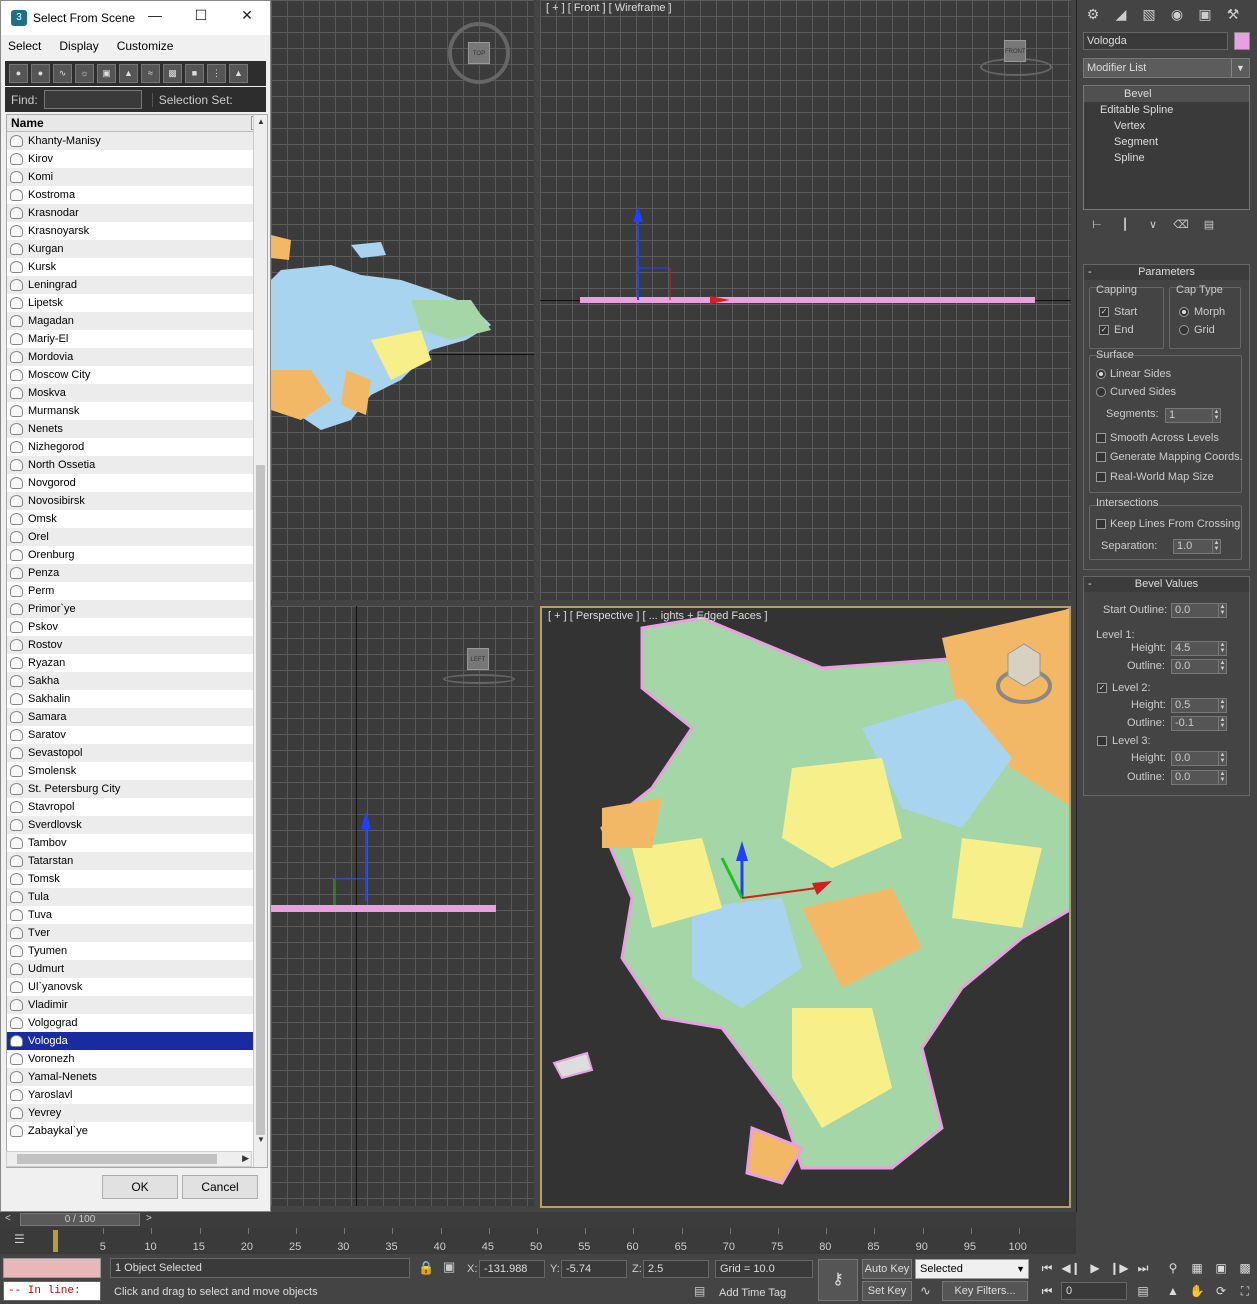  I want to click on list-item: Perm, so click(130, 591).